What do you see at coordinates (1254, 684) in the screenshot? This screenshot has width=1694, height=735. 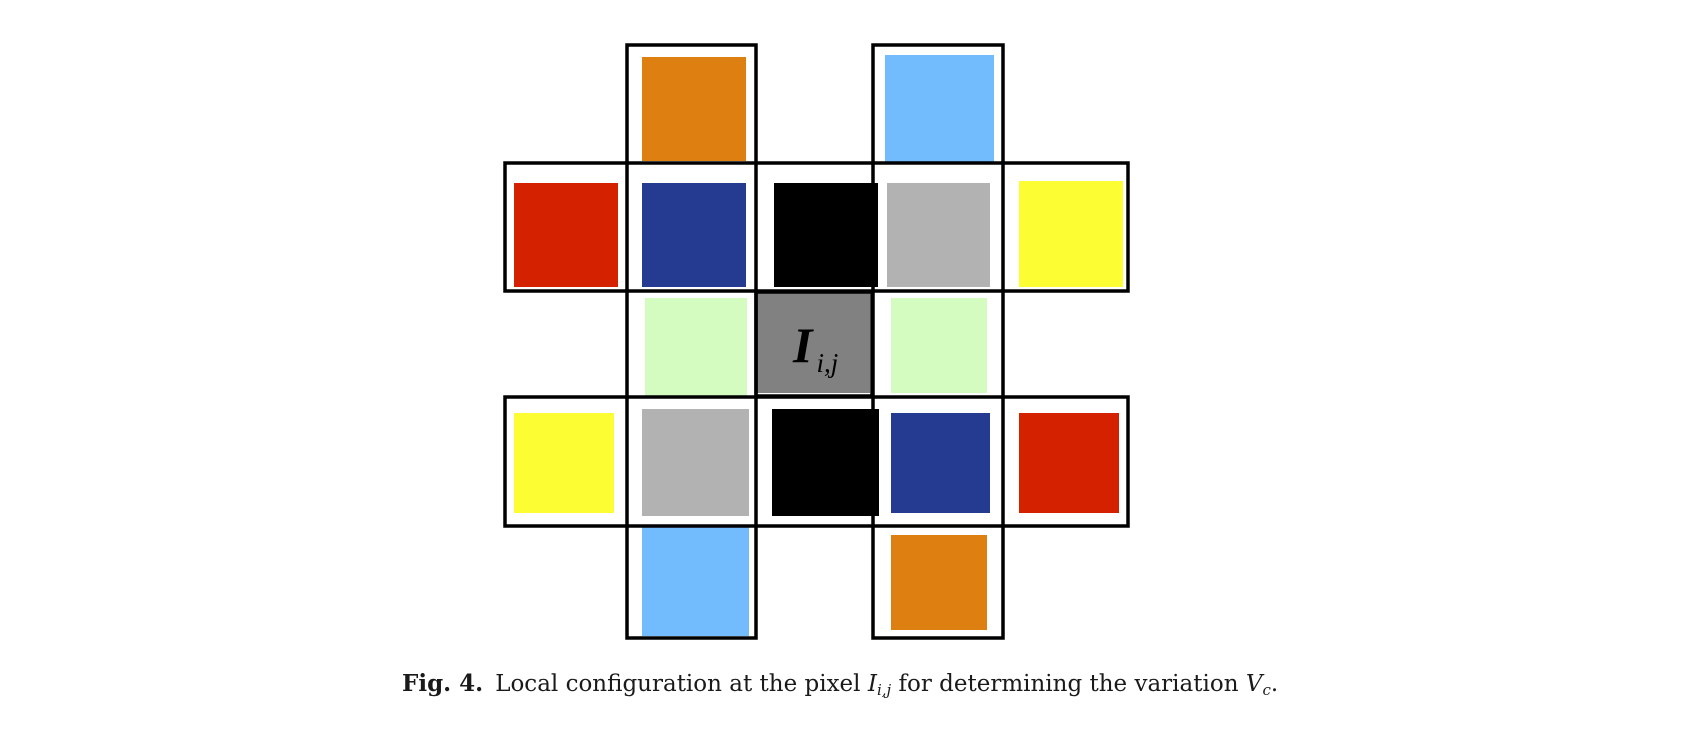 I see `caption-variation-symbol: V` at bounding box center [1254, 684].